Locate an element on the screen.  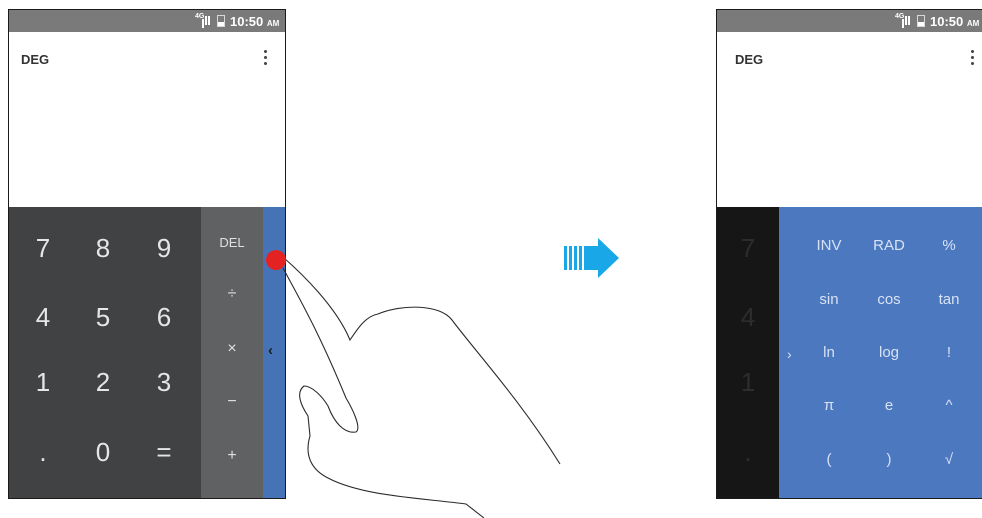
key-4: 4 is located at coordinates (748, 317).